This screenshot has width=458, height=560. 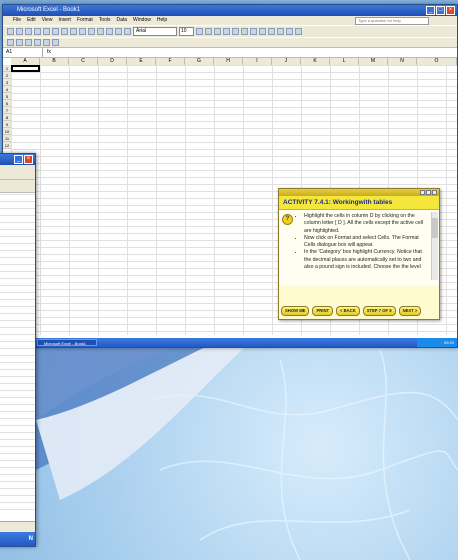 What do you see at coordinates (437, 61) in the screenshot?
I see `column-header: O` at bounding box center [437, 61].